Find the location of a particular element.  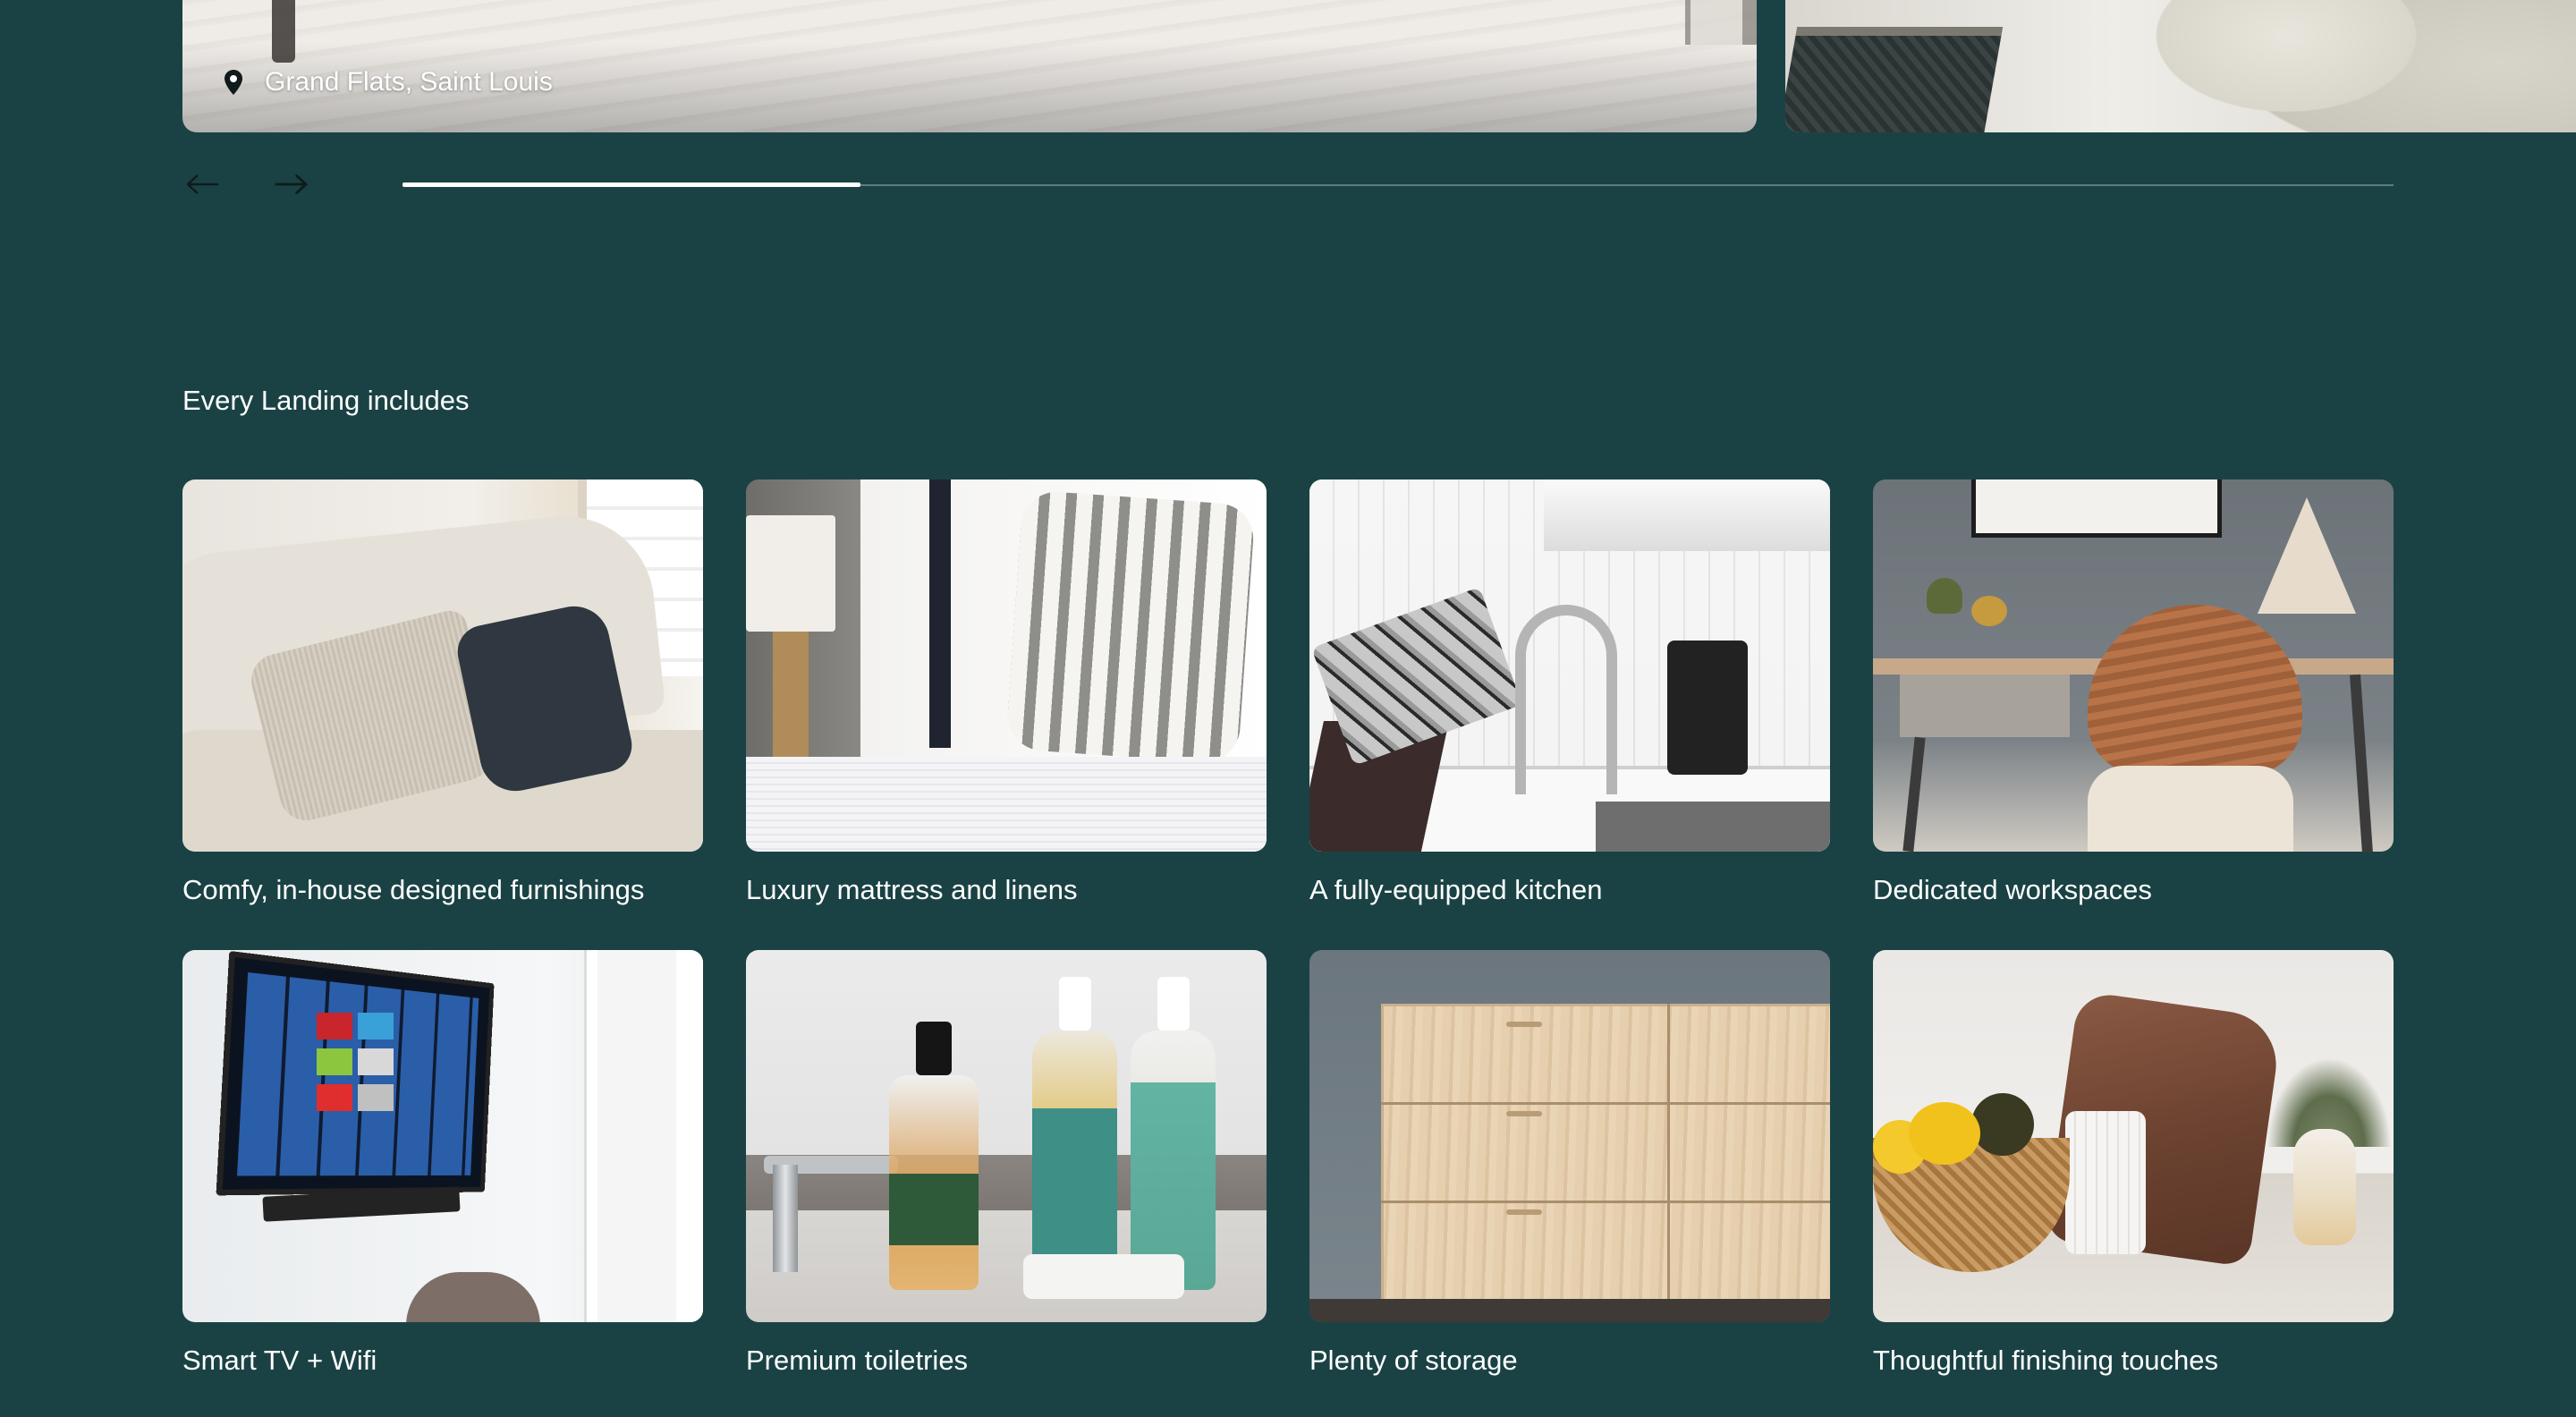

amenity-card: Thoughtful finishing touches is located at coordinates (2133, 1164).